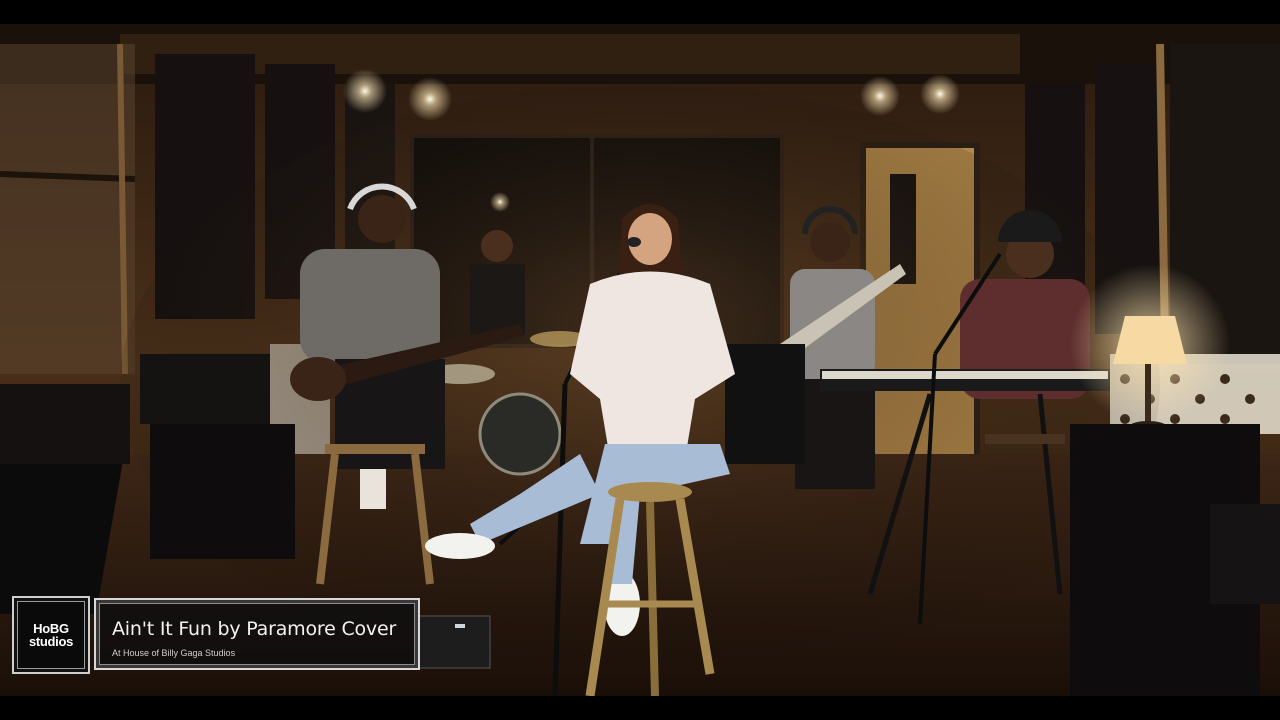 This screenshot has width=1280, height=720. I want to click on venue-subtitle: At House of Billy Gaga Studios, so click(174, 653).